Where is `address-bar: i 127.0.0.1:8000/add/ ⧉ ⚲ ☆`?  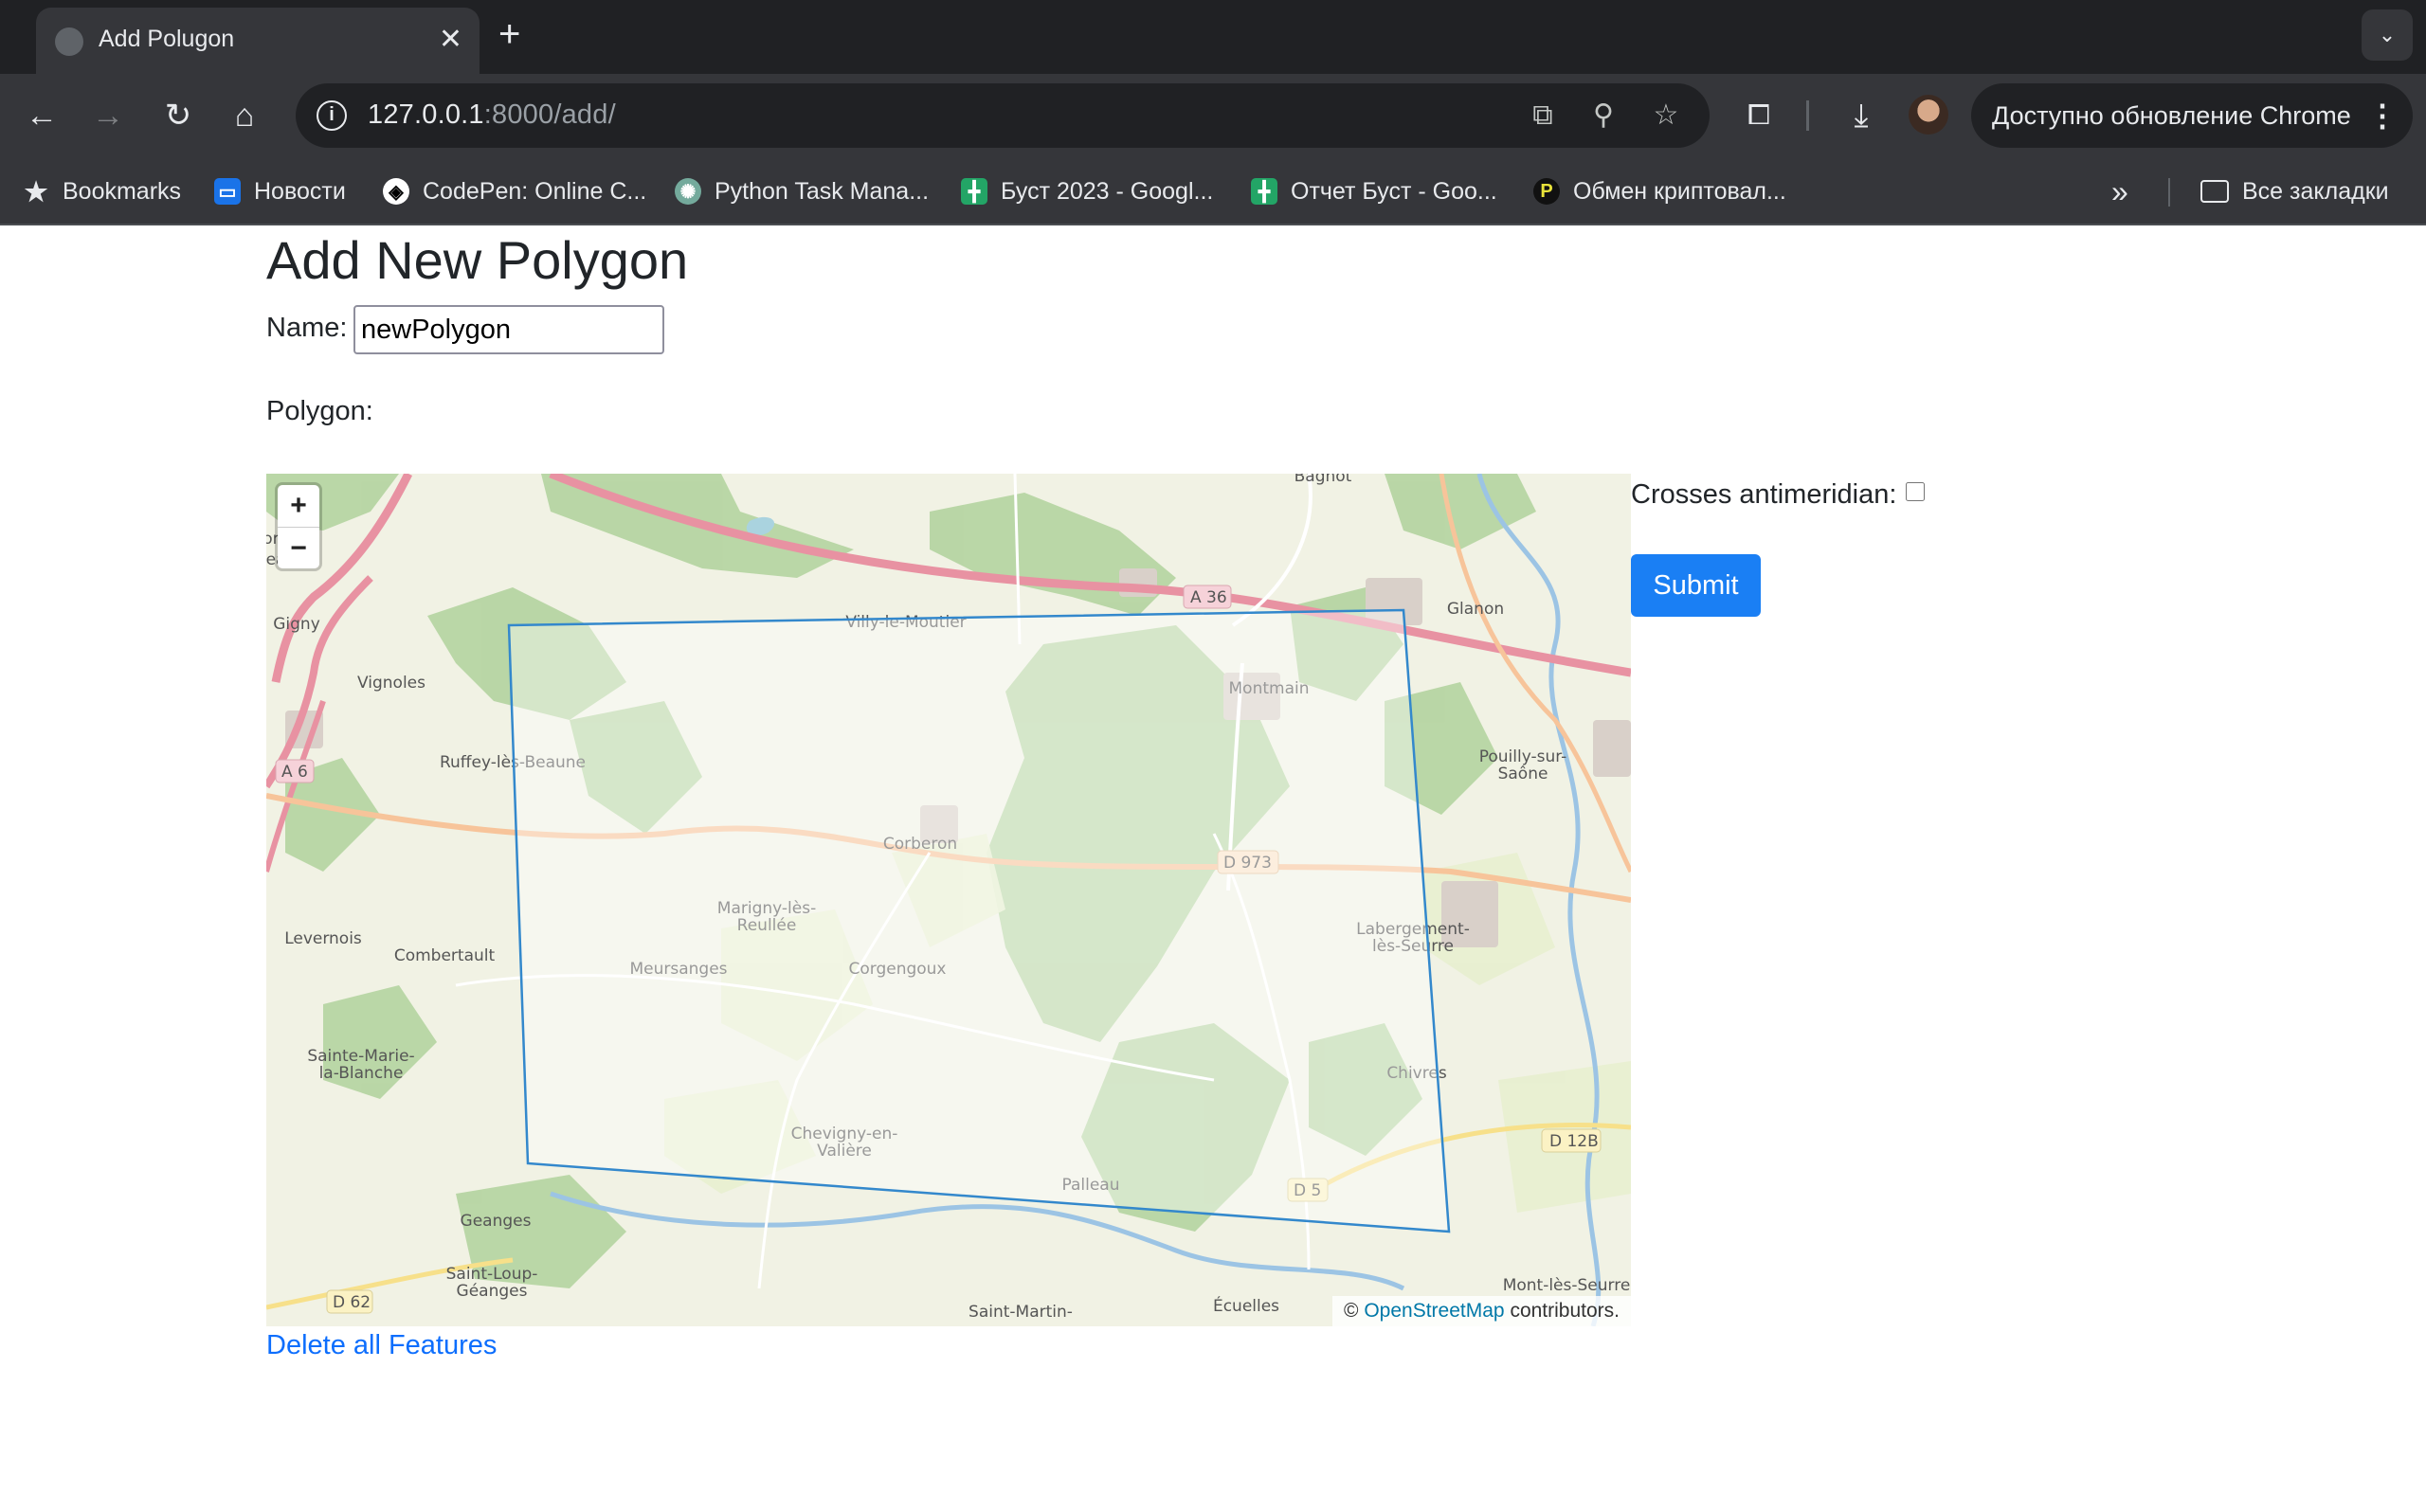 address-bar: i 127.0.0.1:8000/add/ ⧉ ⚲ ☆ is located at coordinates (1003, 115).